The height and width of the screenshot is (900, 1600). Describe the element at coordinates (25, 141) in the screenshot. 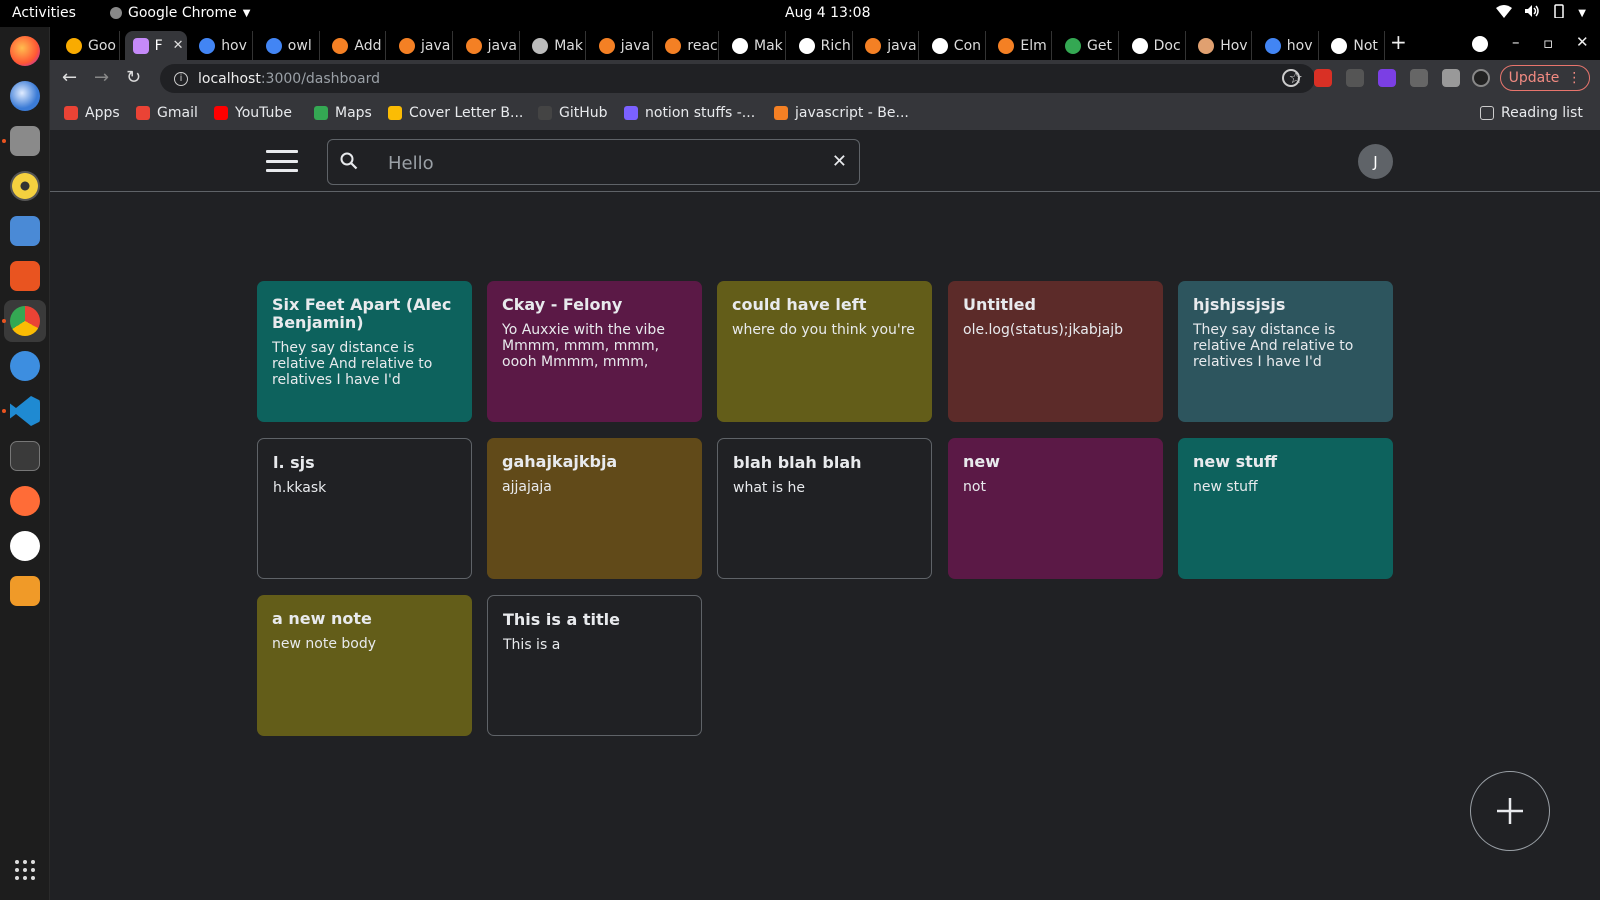

I see `files-icon` at that location.